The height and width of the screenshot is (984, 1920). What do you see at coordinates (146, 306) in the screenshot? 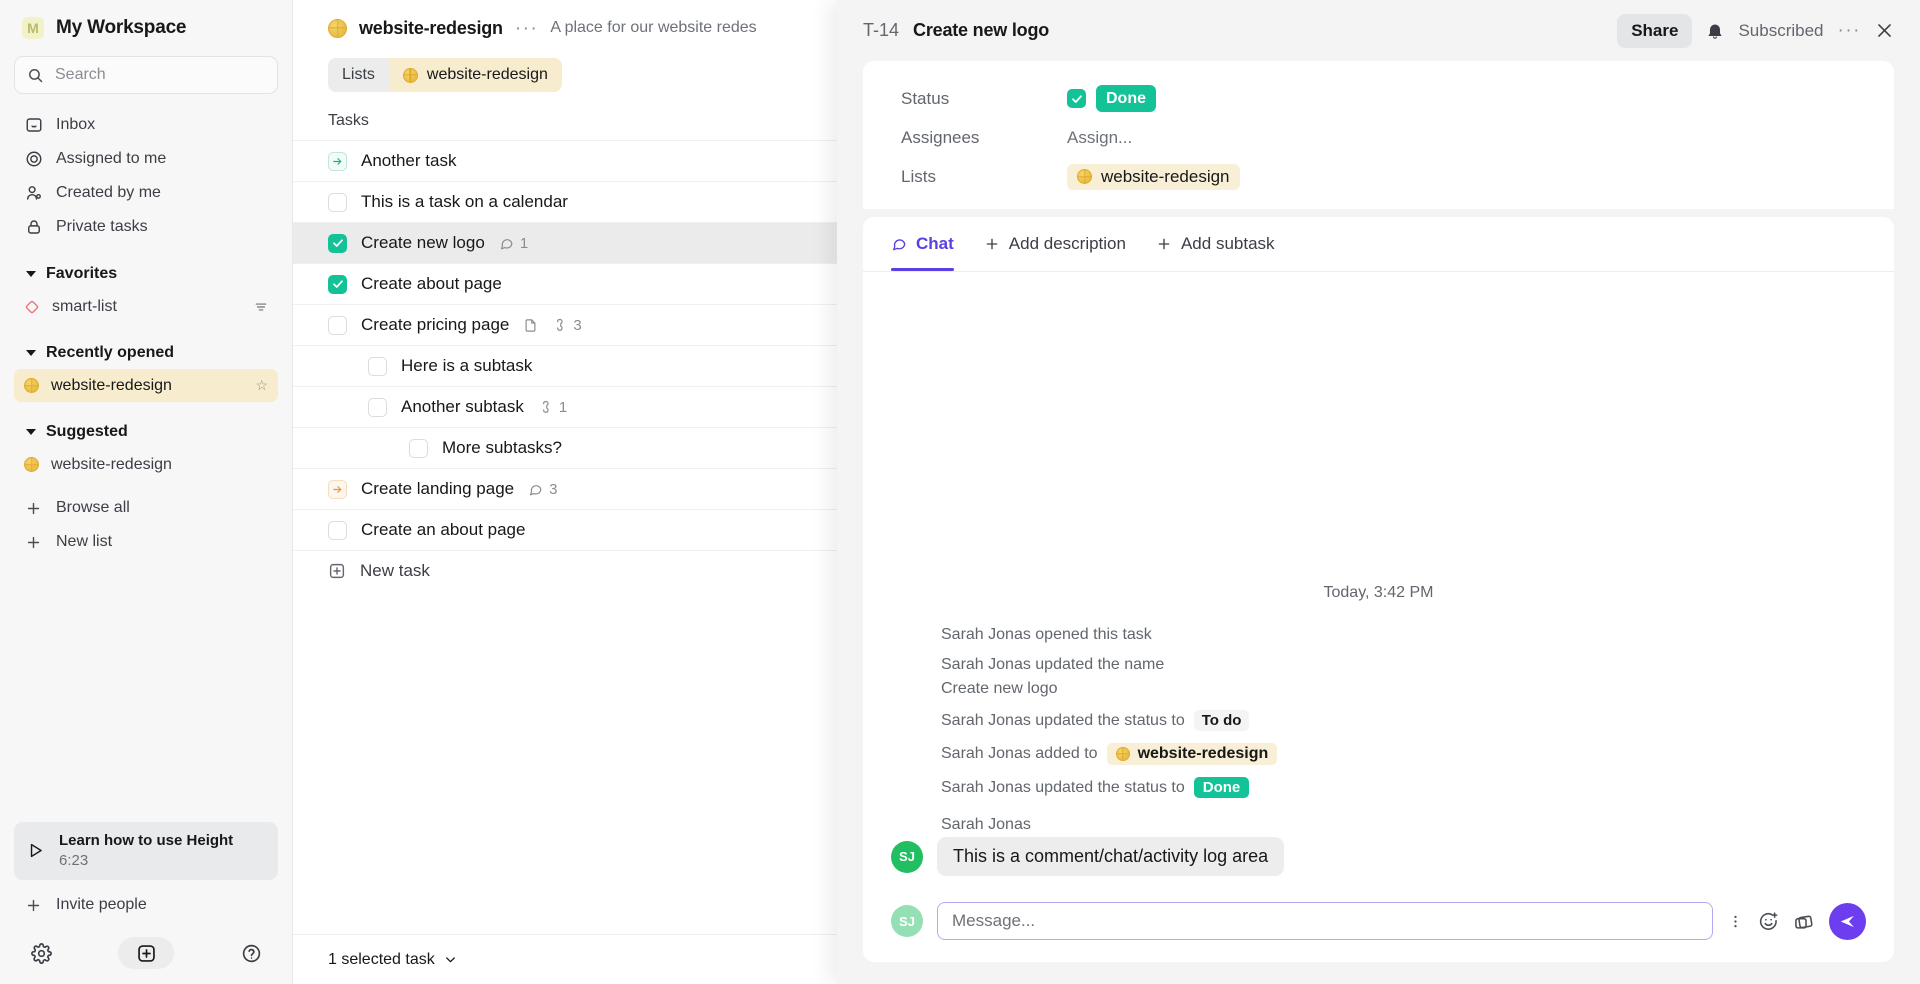
I see `sidebar-item-smart-list: smart-list` at bounding box center [146, 306].